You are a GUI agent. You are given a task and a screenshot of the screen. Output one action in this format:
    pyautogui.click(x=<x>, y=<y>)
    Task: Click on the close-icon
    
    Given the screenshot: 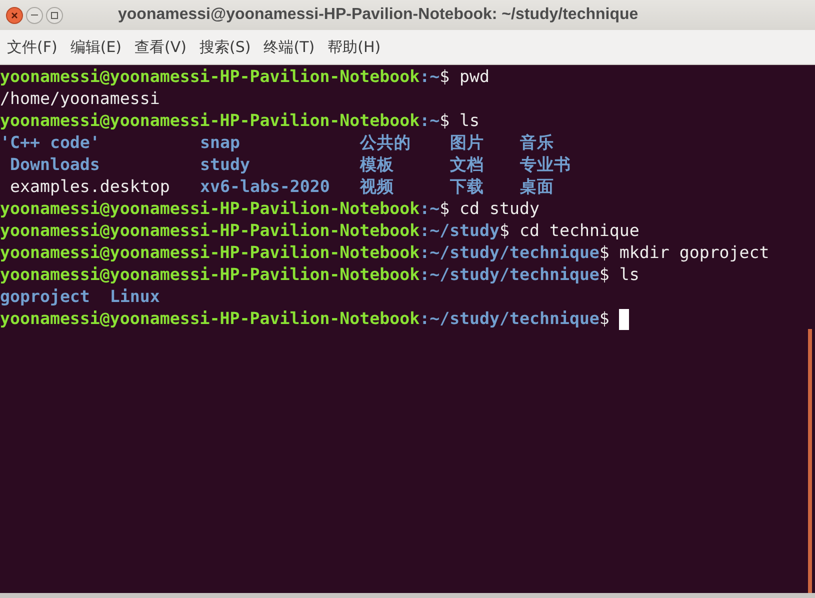 What is the action you would take?
    pyautogui.click(x=14, y=15)
    